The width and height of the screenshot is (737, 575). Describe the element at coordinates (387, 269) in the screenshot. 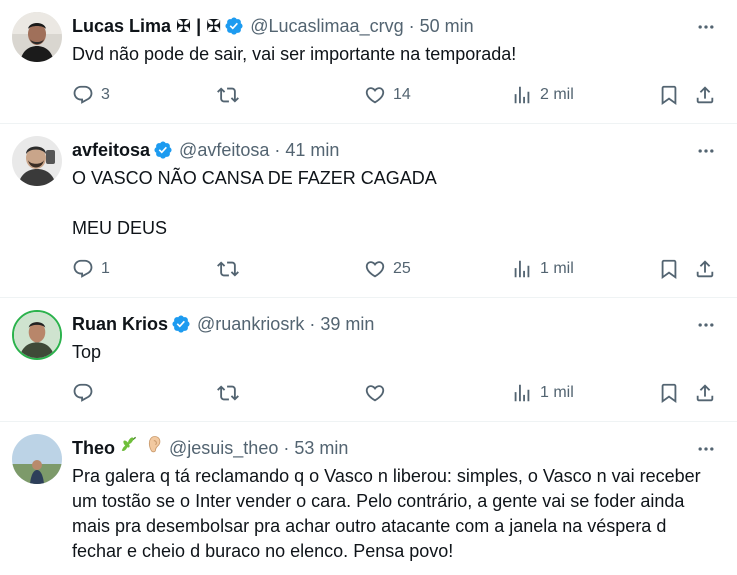

I see `like-button: 25` at that location.